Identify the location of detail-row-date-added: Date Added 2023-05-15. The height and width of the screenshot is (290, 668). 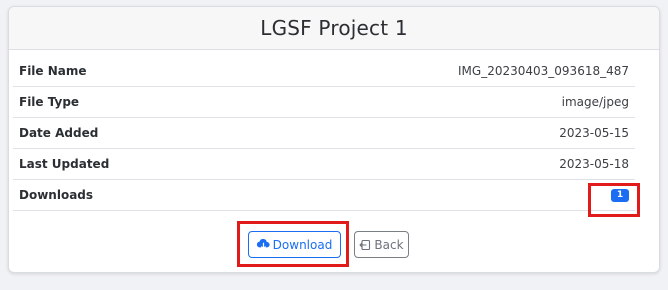
(324, 133).